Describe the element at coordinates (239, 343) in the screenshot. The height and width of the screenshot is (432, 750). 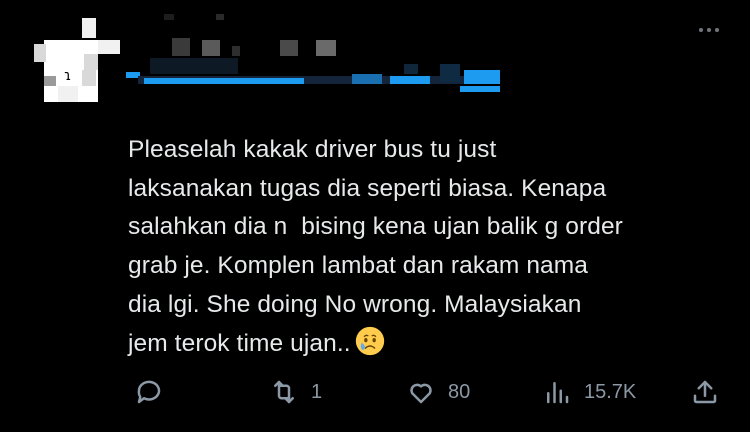
I see `tweet-text-line: jem terok time ujan..` at that location.